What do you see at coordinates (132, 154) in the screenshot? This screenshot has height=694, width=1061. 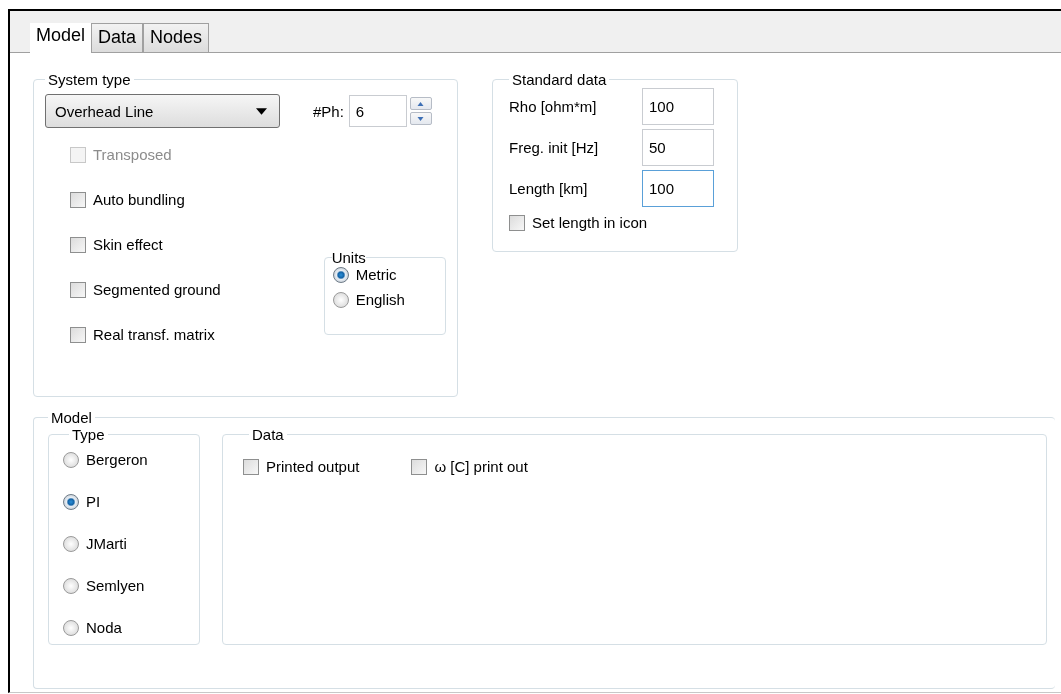 I see `checkbox-label: Transposed` at bounding box center [132, 154].